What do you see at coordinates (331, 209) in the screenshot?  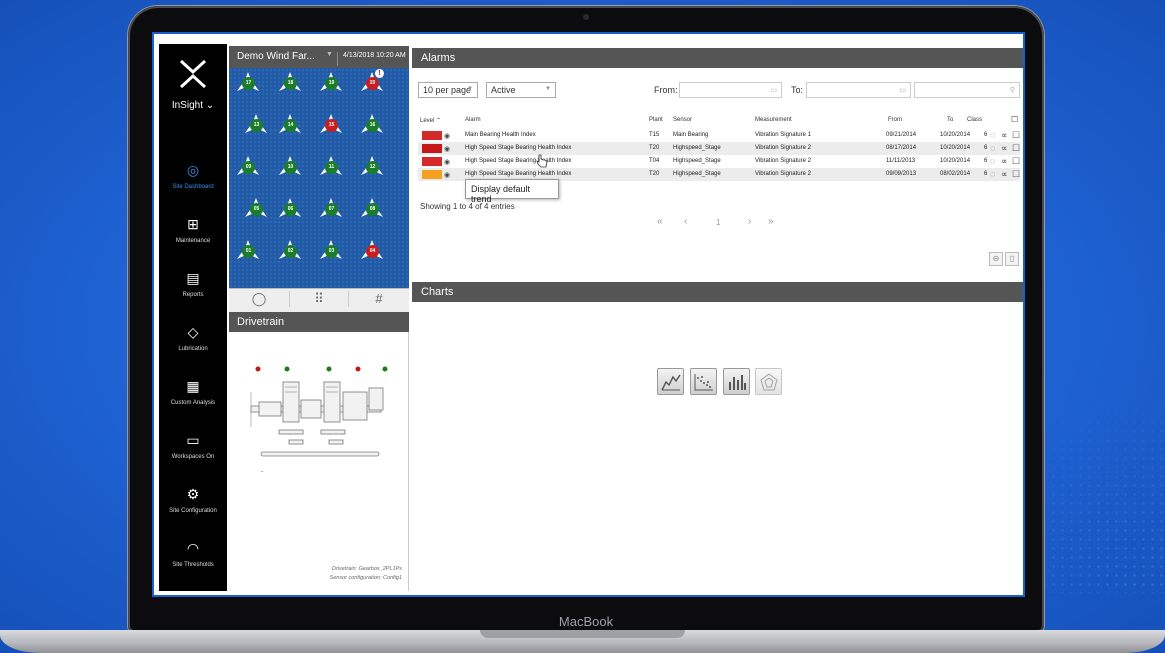 I see `turbine-marker: 07` at bounding box center [331, 209].